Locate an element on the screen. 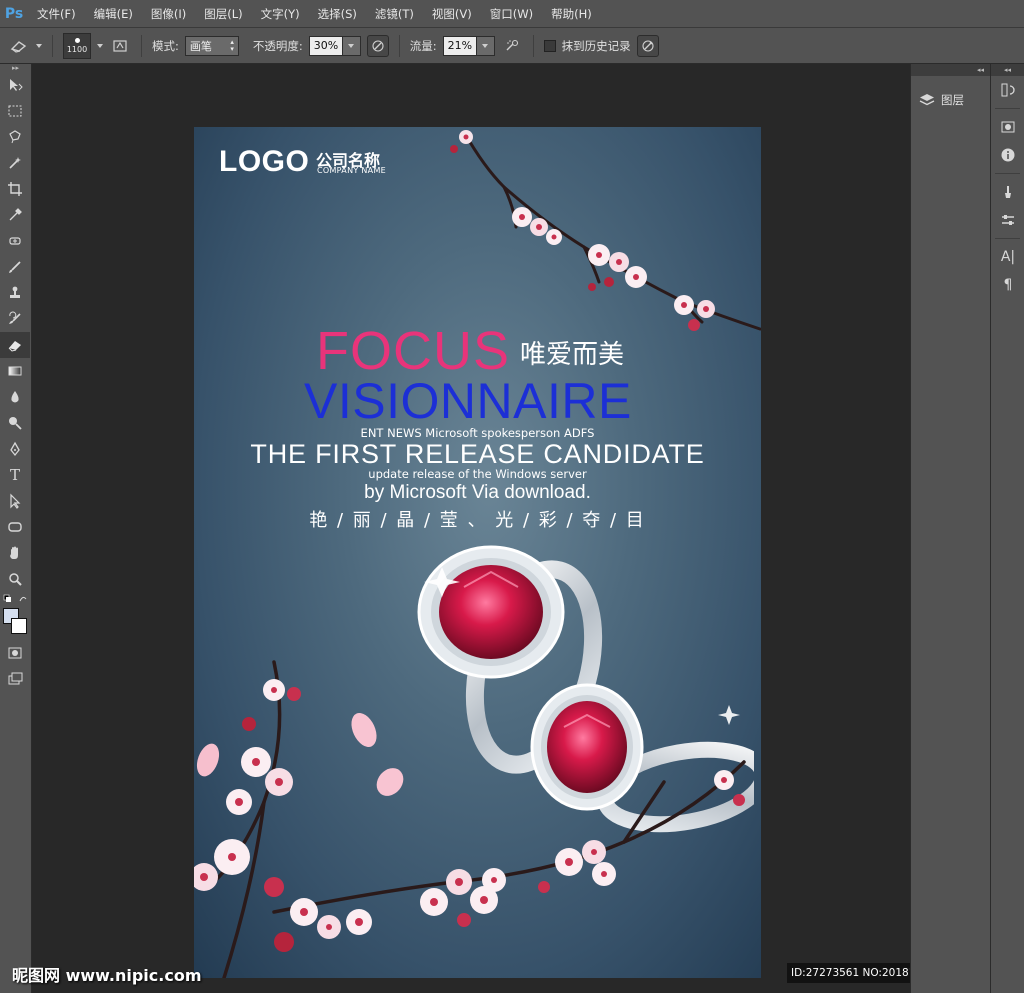  type-tool-icon: T is located at coordinates (15, 475).